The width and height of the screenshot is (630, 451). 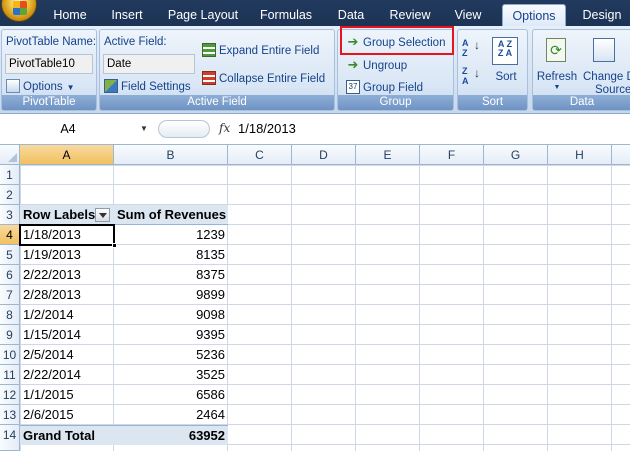 What do you see at coordinates (10, 295) in the screenshot?
I see `row-header-7: 7` at bounding box center [10, 295].